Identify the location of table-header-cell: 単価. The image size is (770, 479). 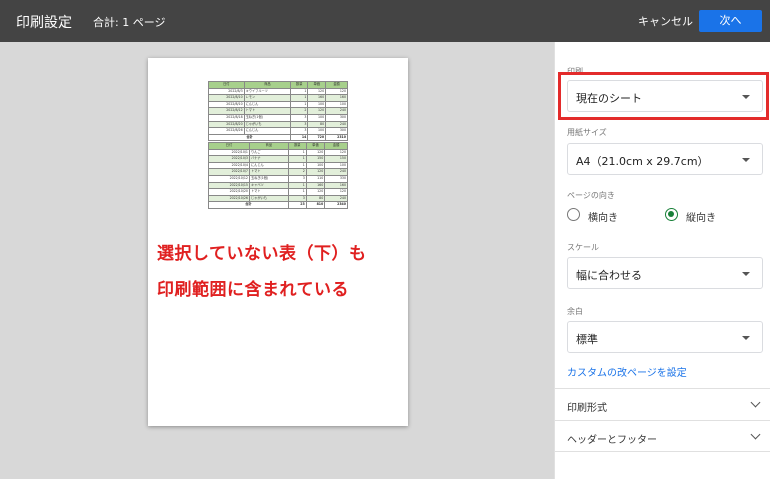
(315, 146).